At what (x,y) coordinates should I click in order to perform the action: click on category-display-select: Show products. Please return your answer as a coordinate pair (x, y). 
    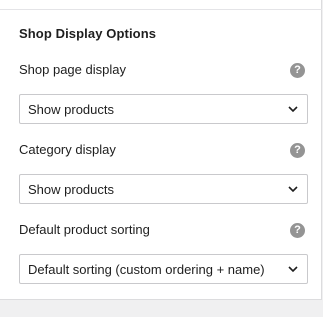
    Looking at the image, I should click on (163, 189).